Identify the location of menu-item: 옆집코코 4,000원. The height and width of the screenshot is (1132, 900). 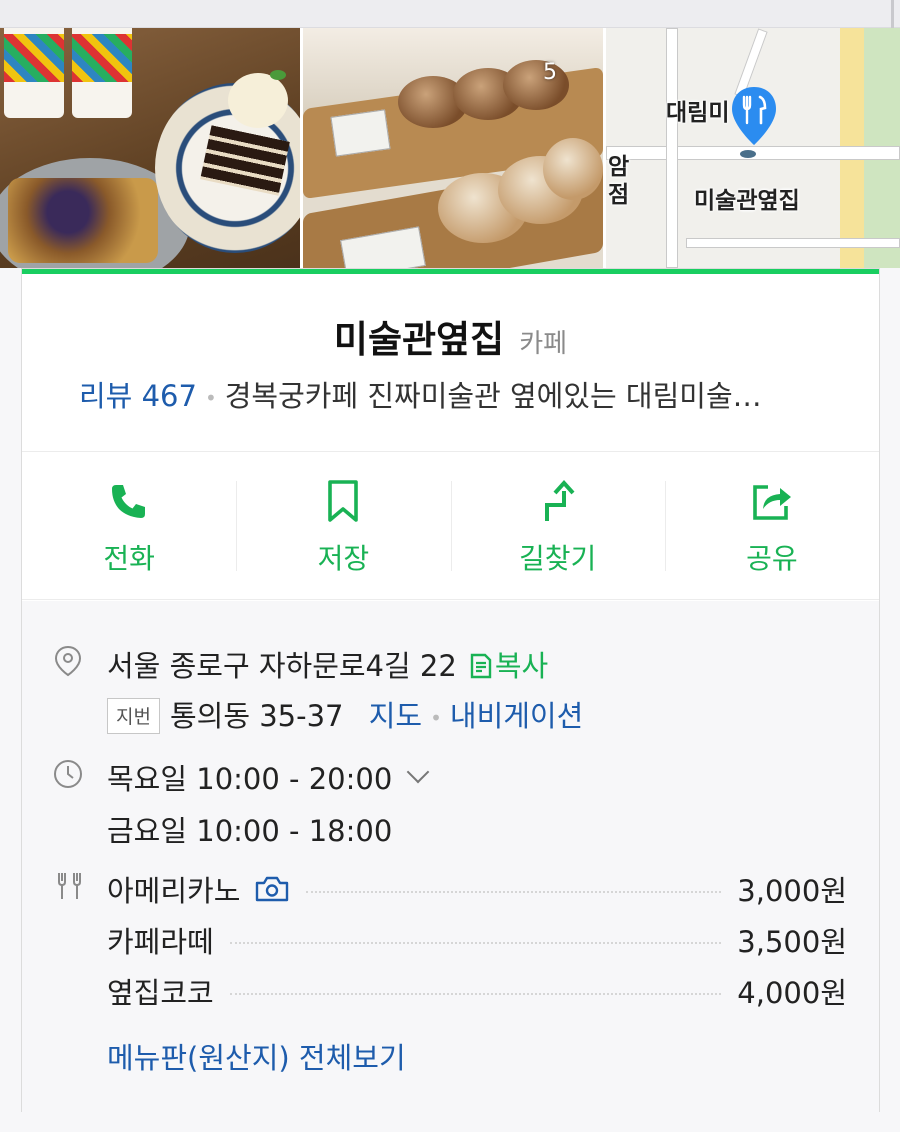
(477, 991).